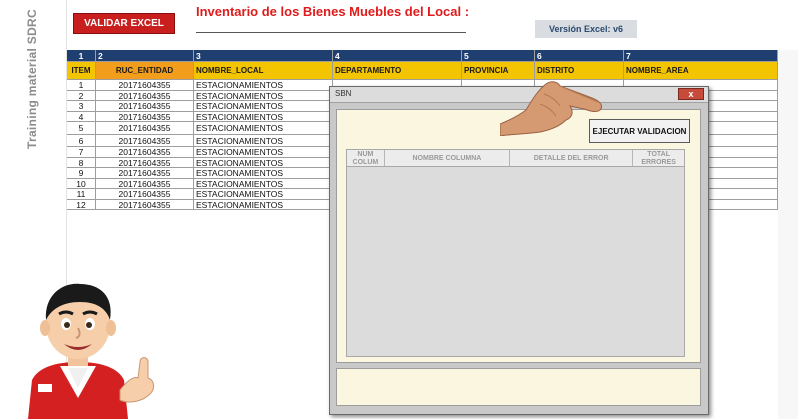  I want to click on grid-col-detalle: DETALLE DEL ERROR, so click(572, 158).